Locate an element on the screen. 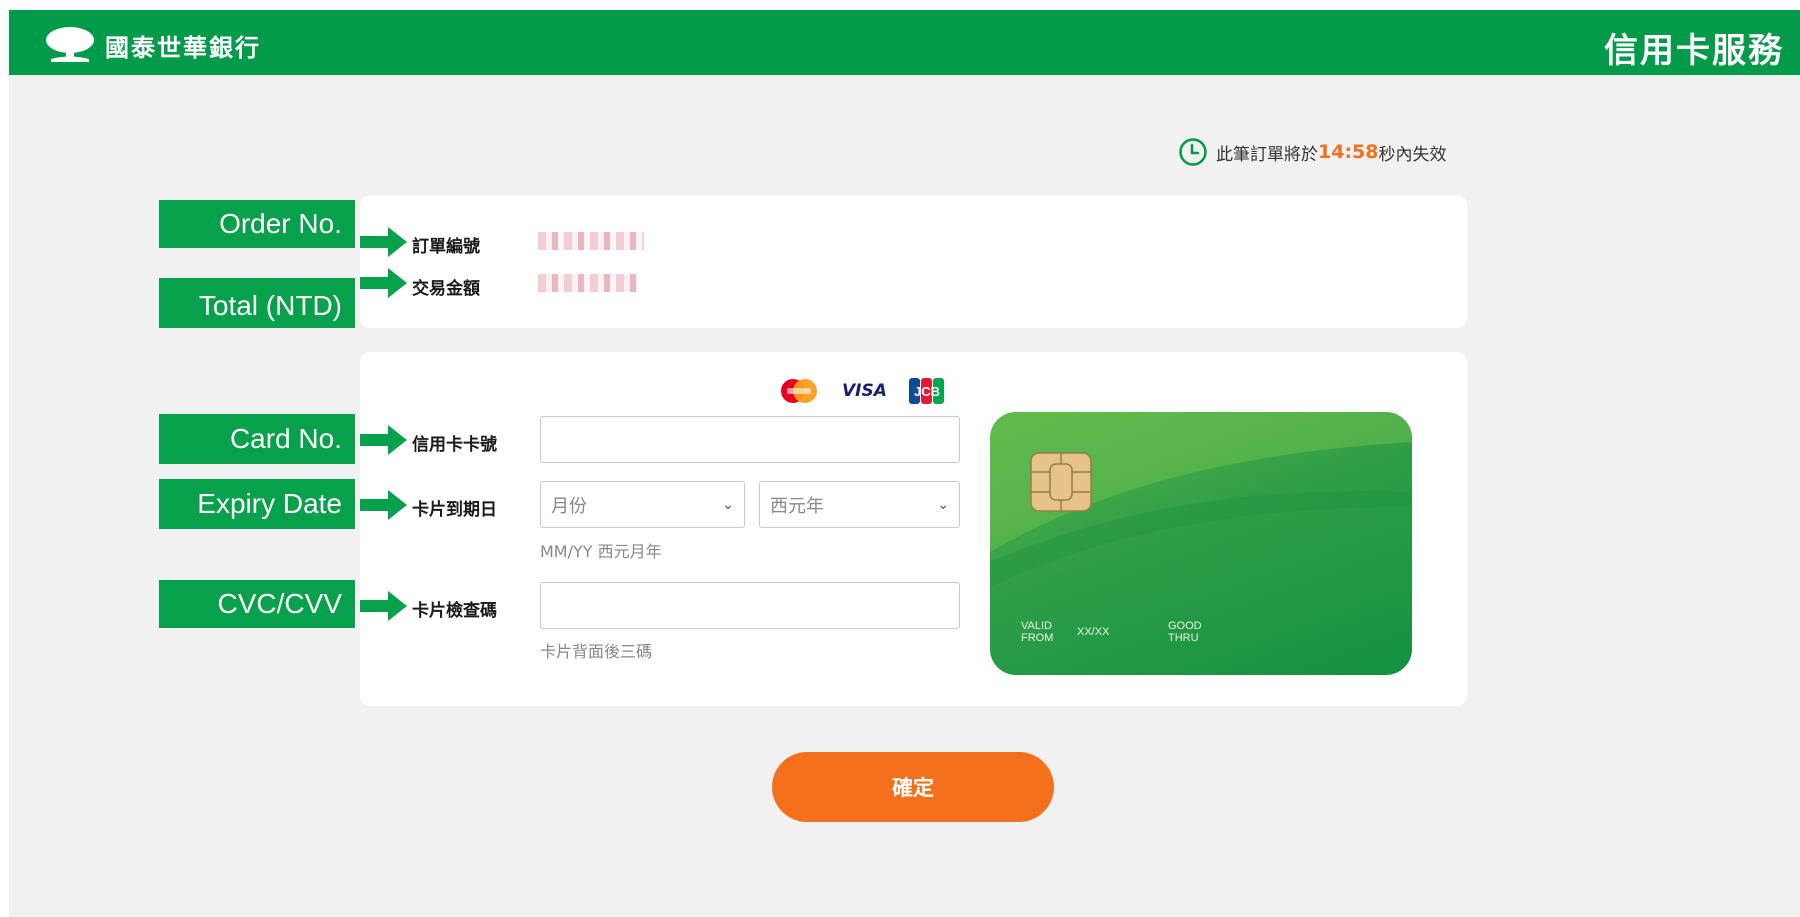  card-number-input is located at coordinates (750, 439).